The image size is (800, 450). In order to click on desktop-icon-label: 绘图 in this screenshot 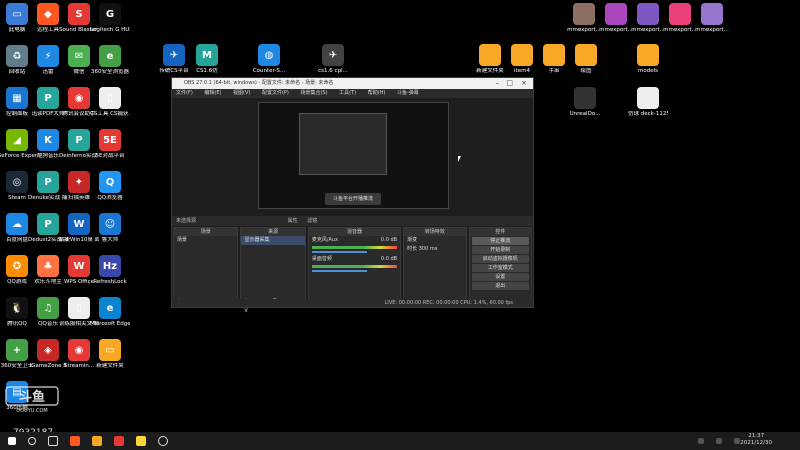, I will do `click(586, 71)`.